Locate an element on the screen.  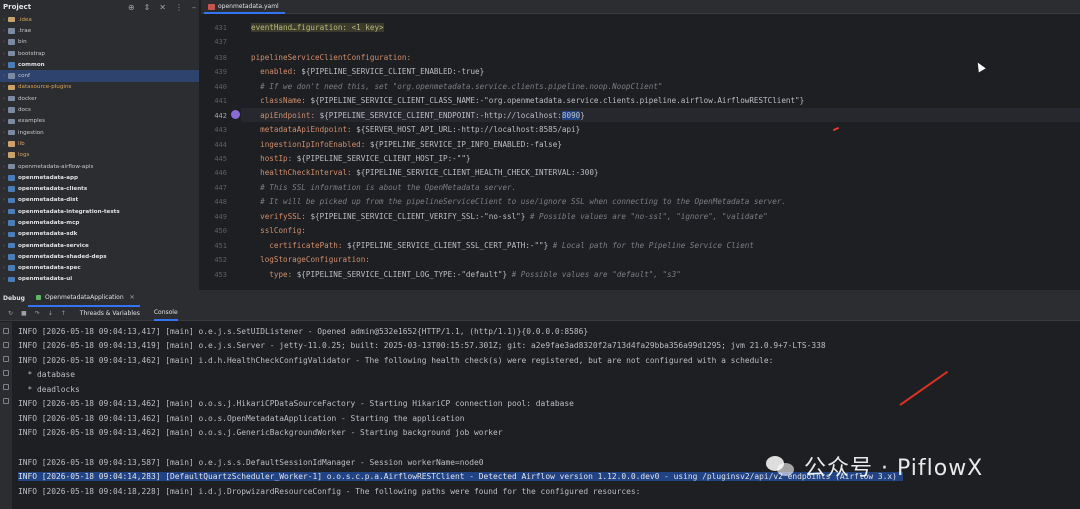
line-number: 441 is located at coordinates (220, 101).